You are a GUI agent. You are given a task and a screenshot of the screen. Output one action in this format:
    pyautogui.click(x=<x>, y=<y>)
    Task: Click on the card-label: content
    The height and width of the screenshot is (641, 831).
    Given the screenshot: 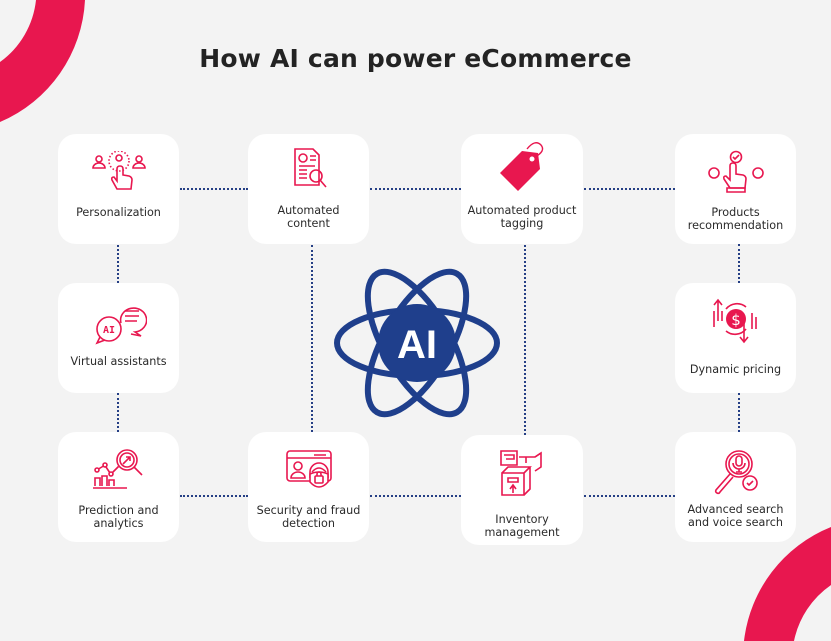 What is the action you would take?
    pyautogui.click(x=308, y=223)
    